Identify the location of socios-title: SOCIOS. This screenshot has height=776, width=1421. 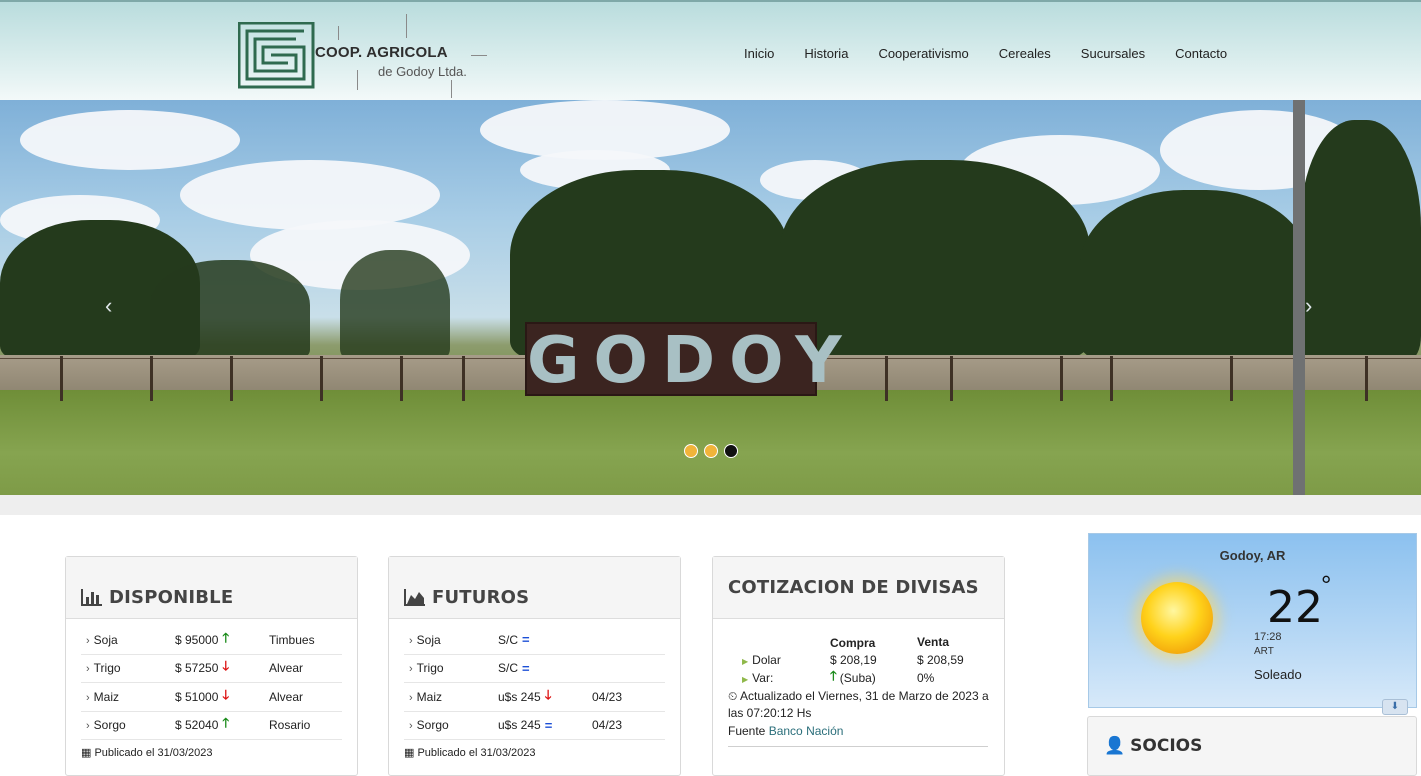
(1166, 746).